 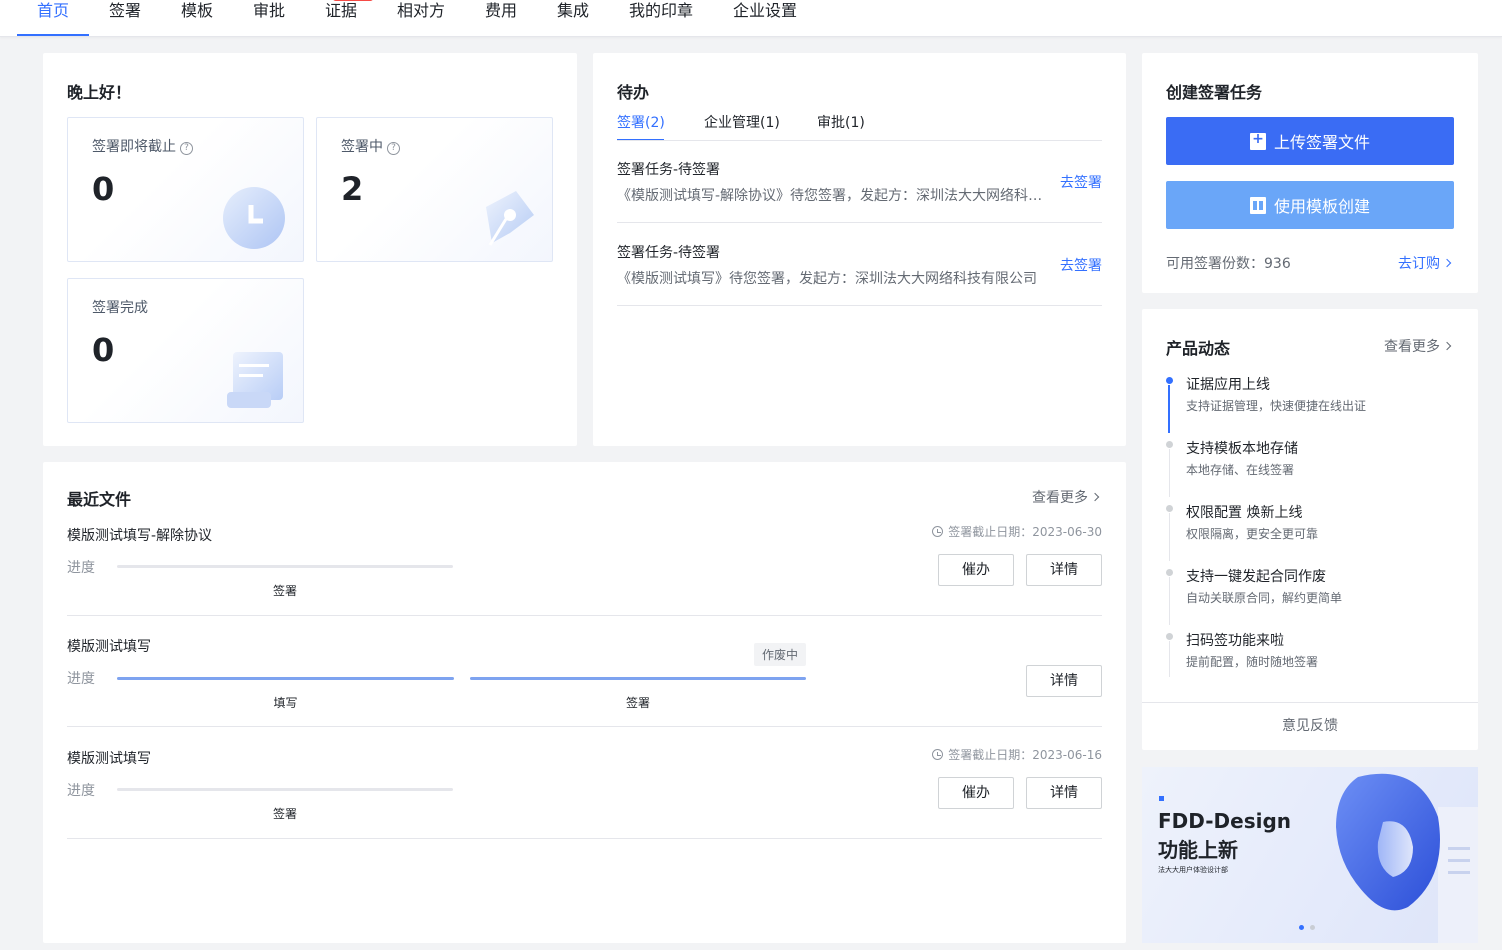 I want to click on file-name: 模版测试填写-解除协议, so click(x=139, y=535).